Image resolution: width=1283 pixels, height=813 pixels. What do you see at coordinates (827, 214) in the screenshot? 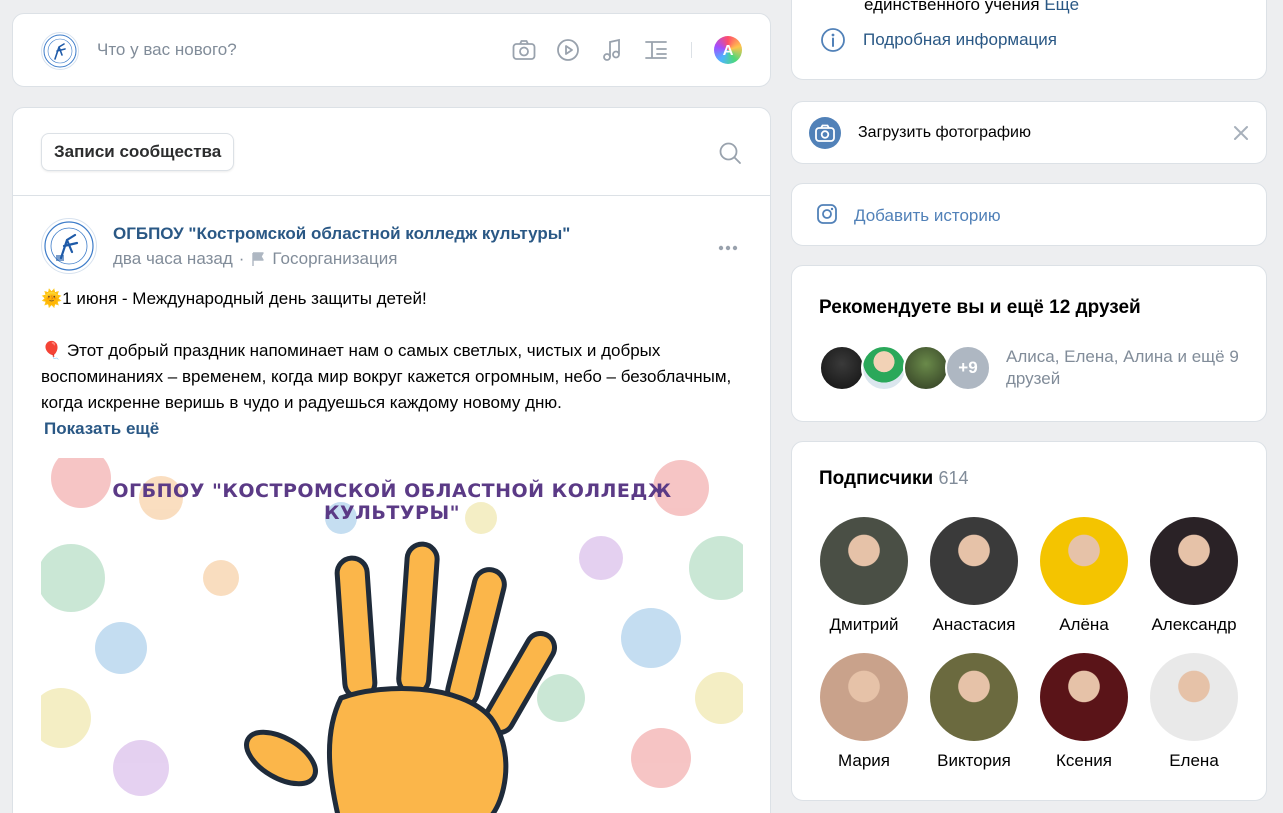
I see `instagram-icon` at bounding box center [827, 214].